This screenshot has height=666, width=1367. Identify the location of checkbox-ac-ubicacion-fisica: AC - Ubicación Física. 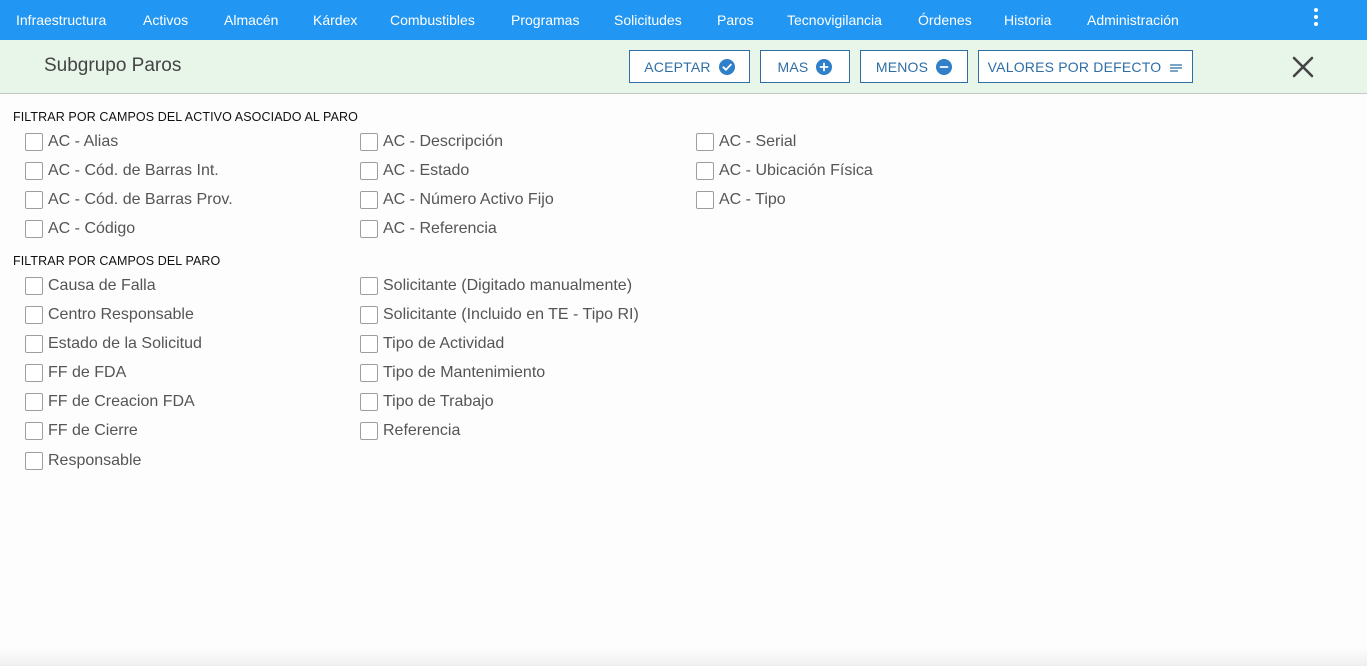
(784, 171).